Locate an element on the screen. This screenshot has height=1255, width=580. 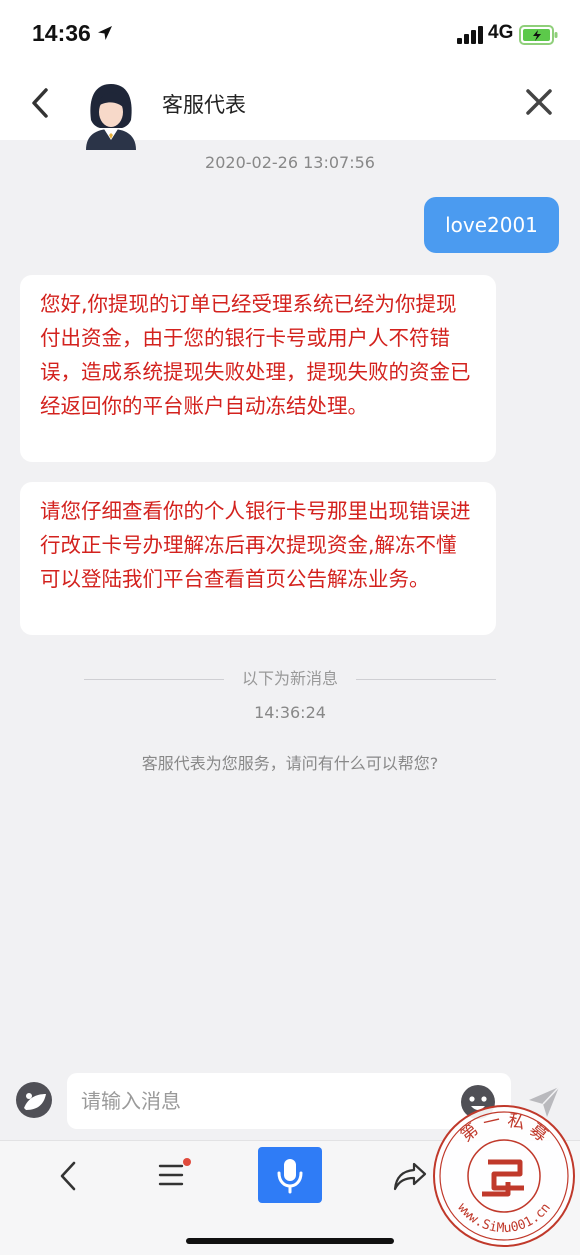
message-timestamp: 14:36:24 is located at coordinates (290, 712).